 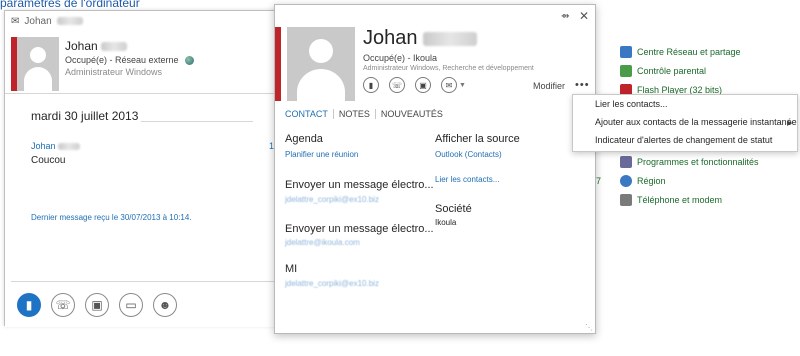 I want to click on pin-icon: ⇴, so click(x=565, y=16).